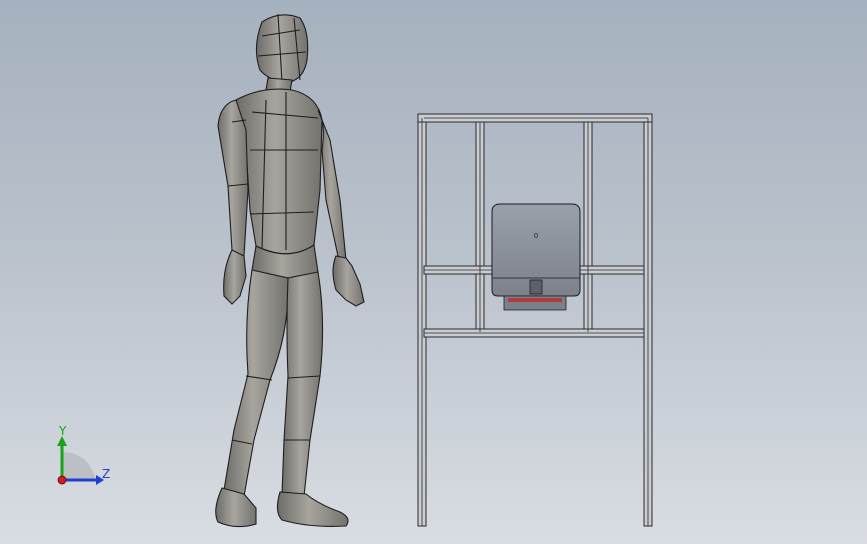  I want to click on mannequin-left-leg, so click(256, 383).